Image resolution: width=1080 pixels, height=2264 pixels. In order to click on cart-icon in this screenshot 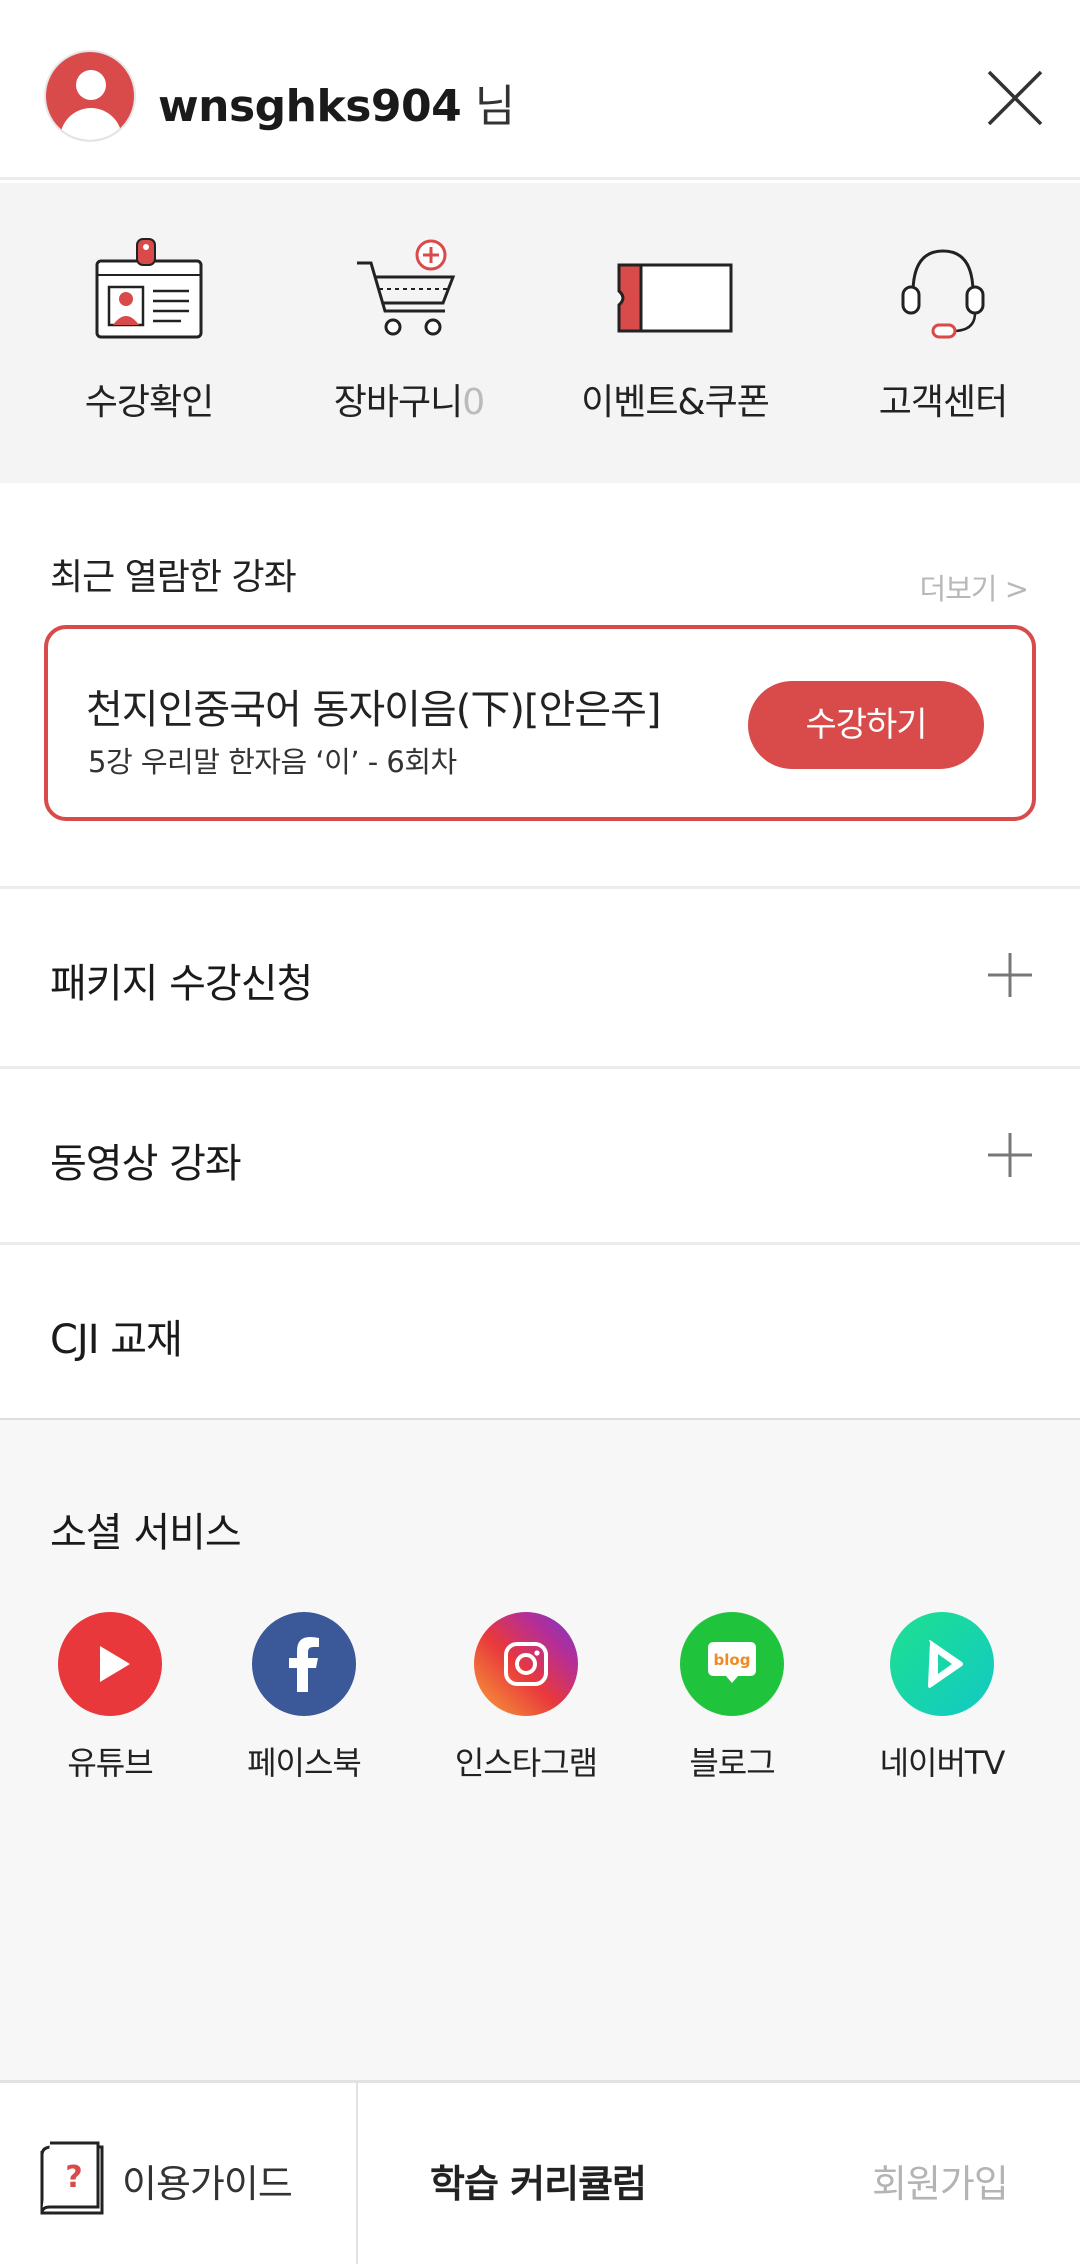, I will do `click(406, 287)`.